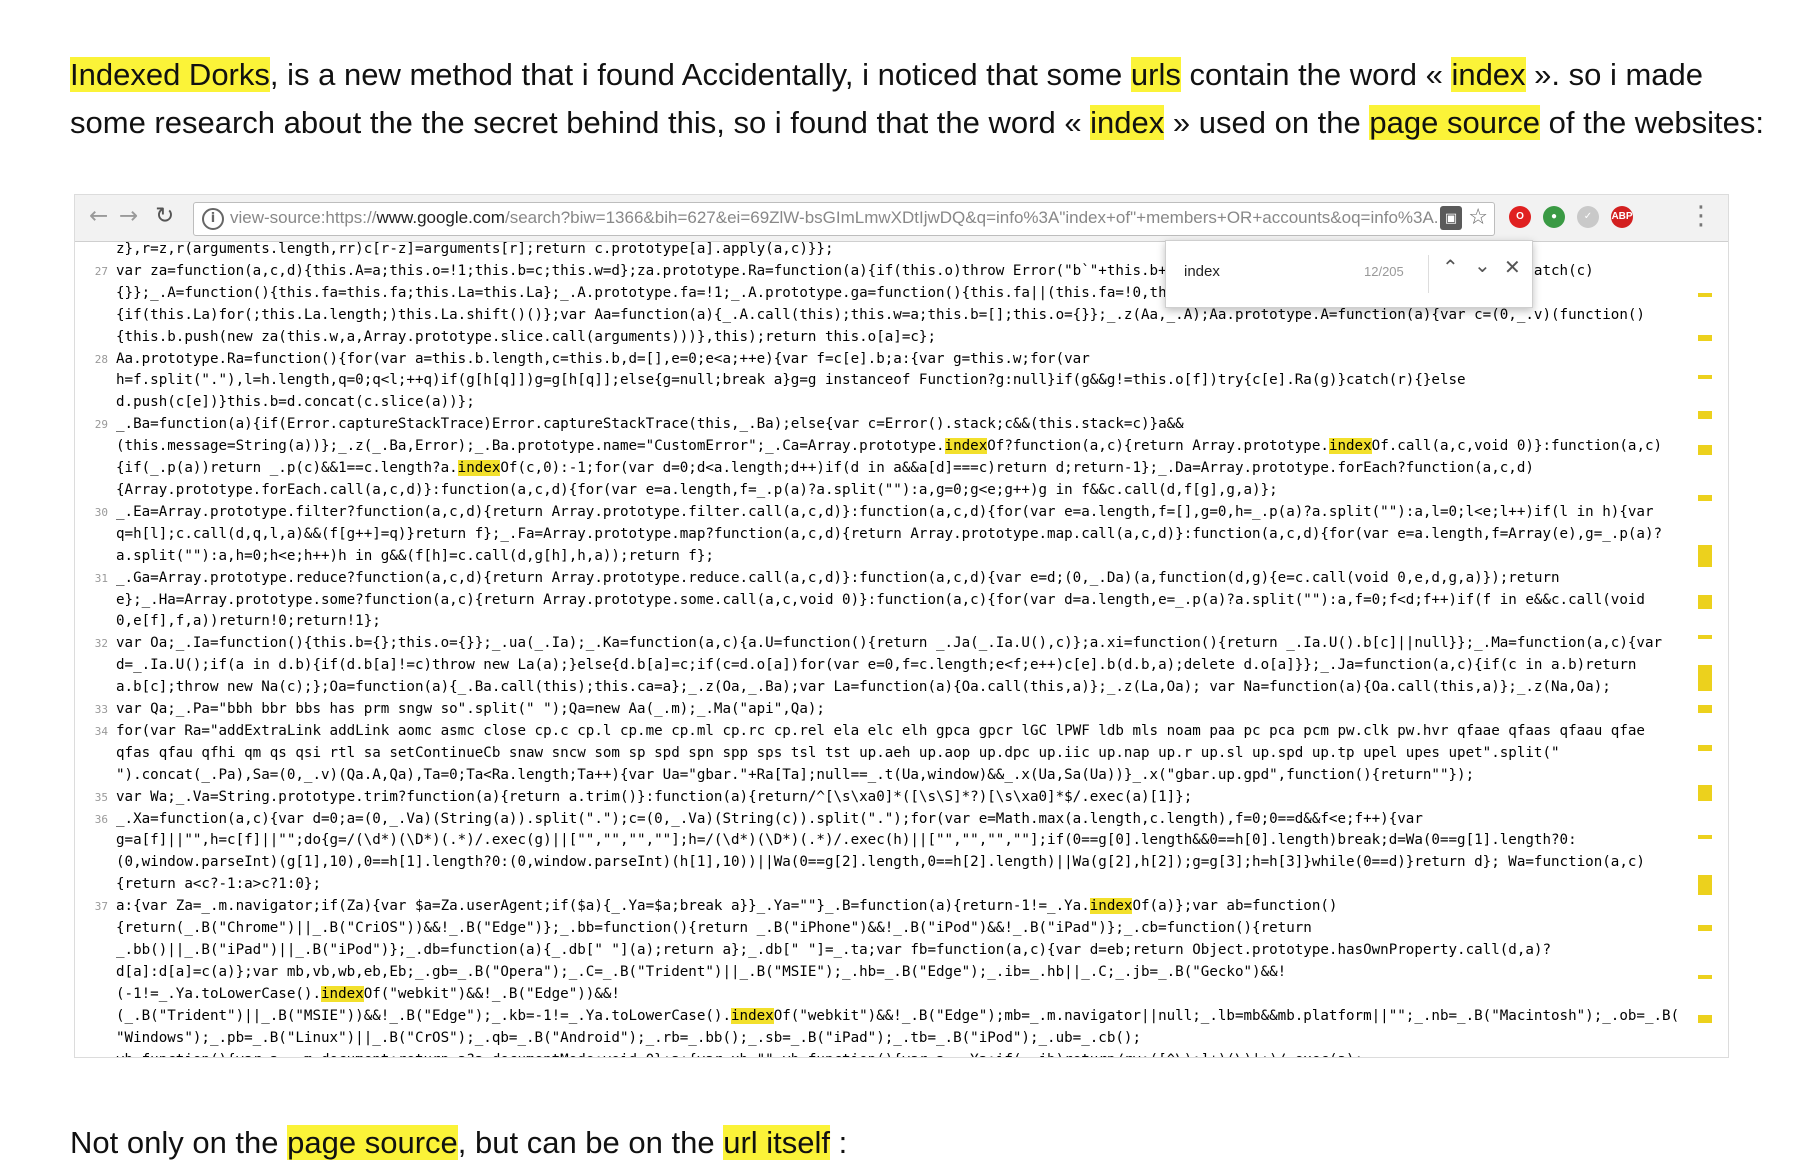 This screenshot has height=1167, width=1801. Describe the element at coordinates (1127, 122) in the screenshot. I see `highlighted-term: index` at that location.